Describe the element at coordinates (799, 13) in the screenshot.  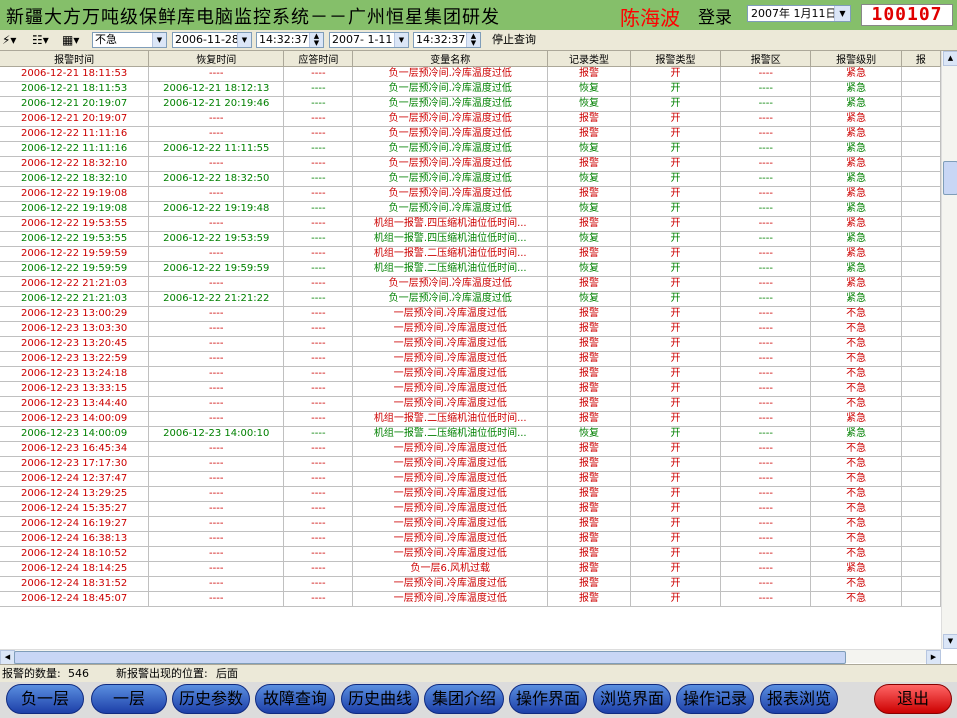
I see `date-picker: 2007年 1月11日 ▼` at that location.